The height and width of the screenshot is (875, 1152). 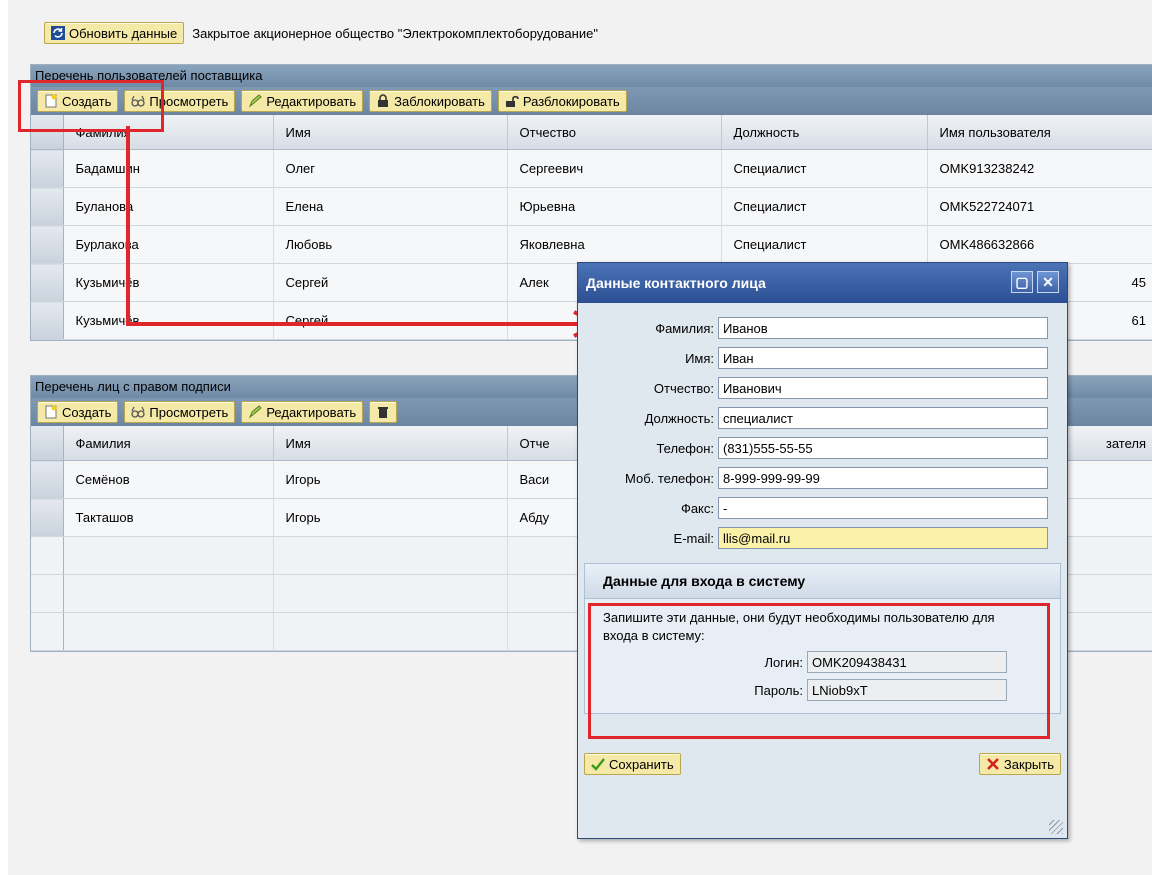 I want to click on cell-lastname: Бурлакова, so click(x=168, y=244).